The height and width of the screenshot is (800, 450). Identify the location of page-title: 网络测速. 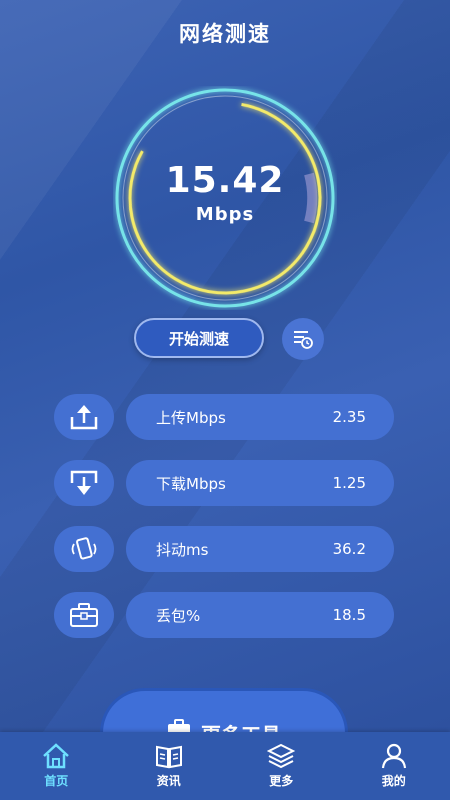
(225, 34).